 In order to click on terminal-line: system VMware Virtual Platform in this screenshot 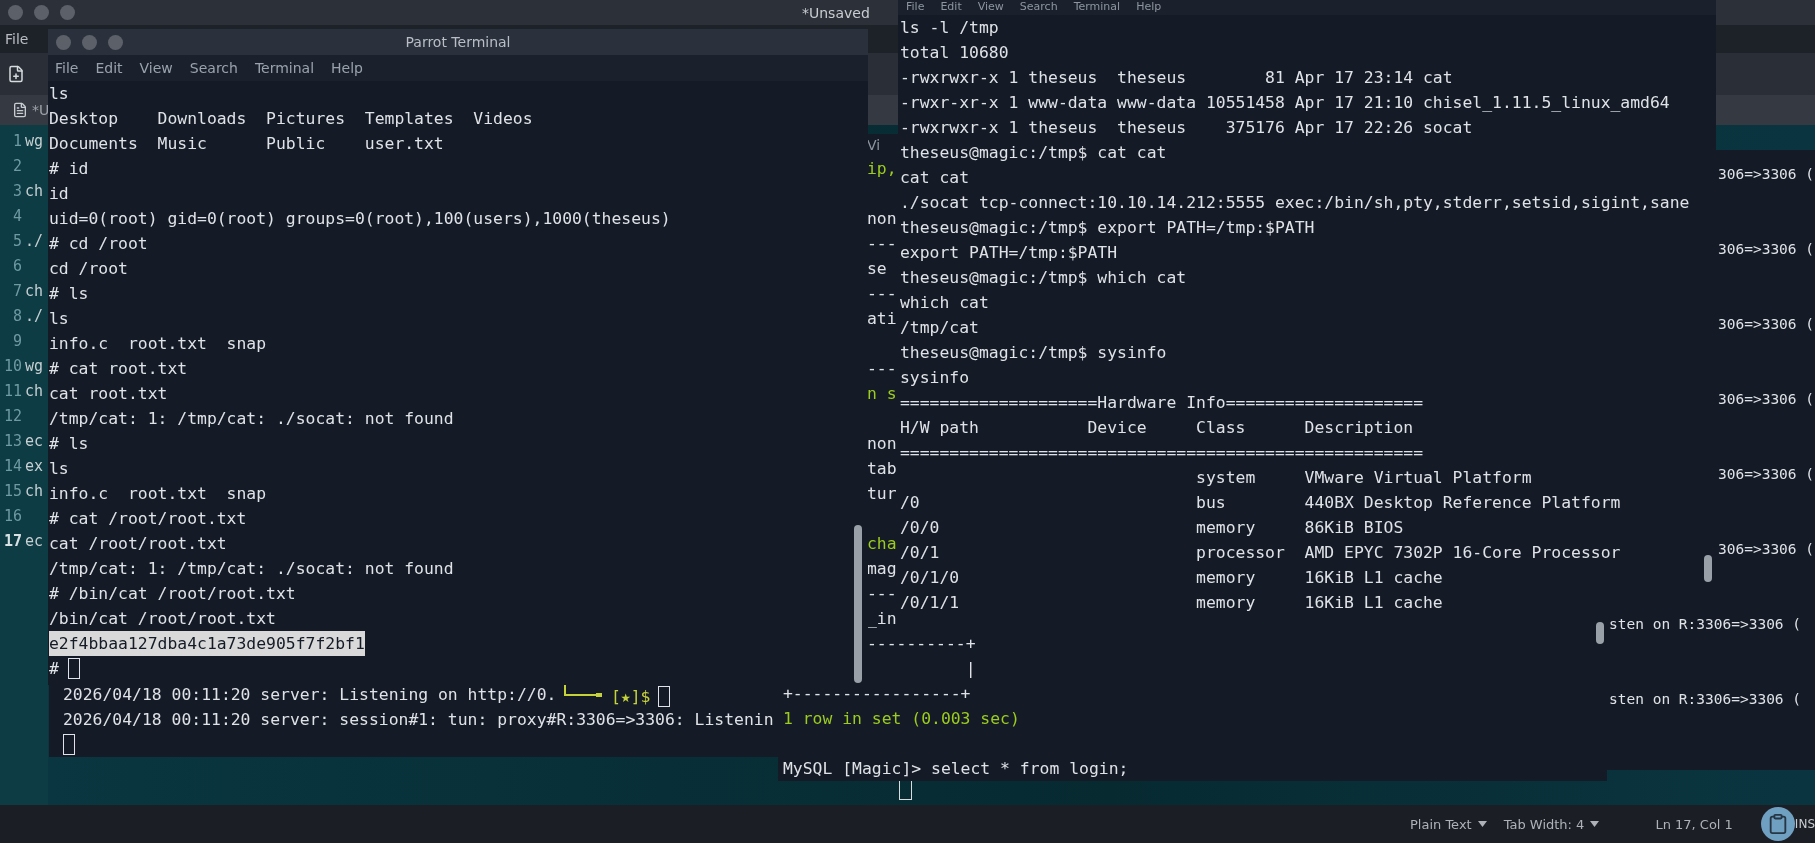, I will do `click(1363, 478)`.